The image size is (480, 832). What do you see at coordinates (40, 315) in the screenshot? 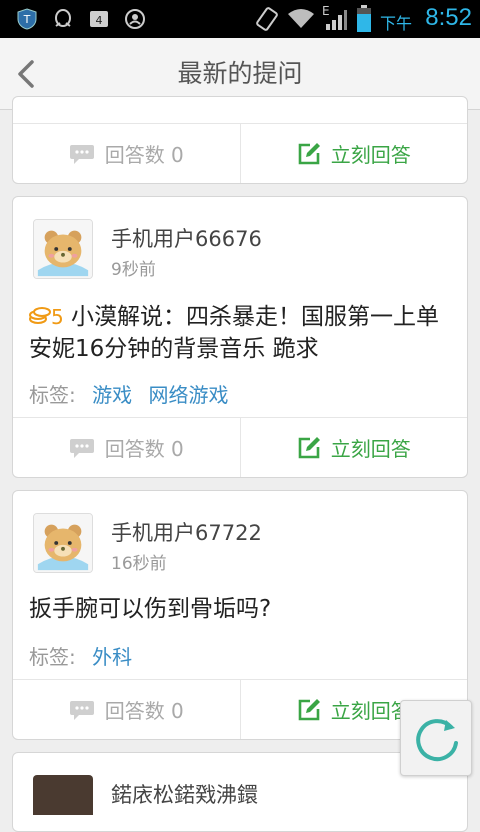
I see `coin-icon` at bounding box center [40, 315].